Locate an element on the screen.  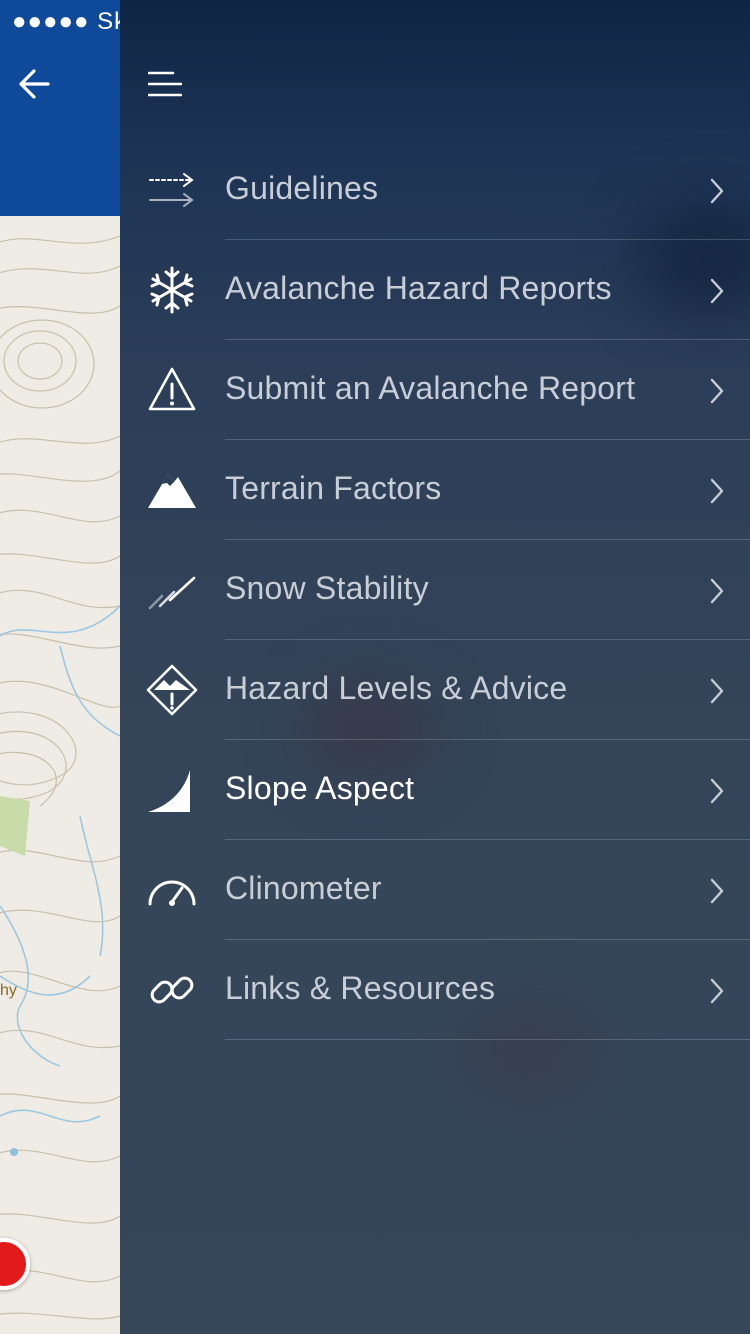
menu-item-label: Slope Aspect is located at coordinates (320, 788).